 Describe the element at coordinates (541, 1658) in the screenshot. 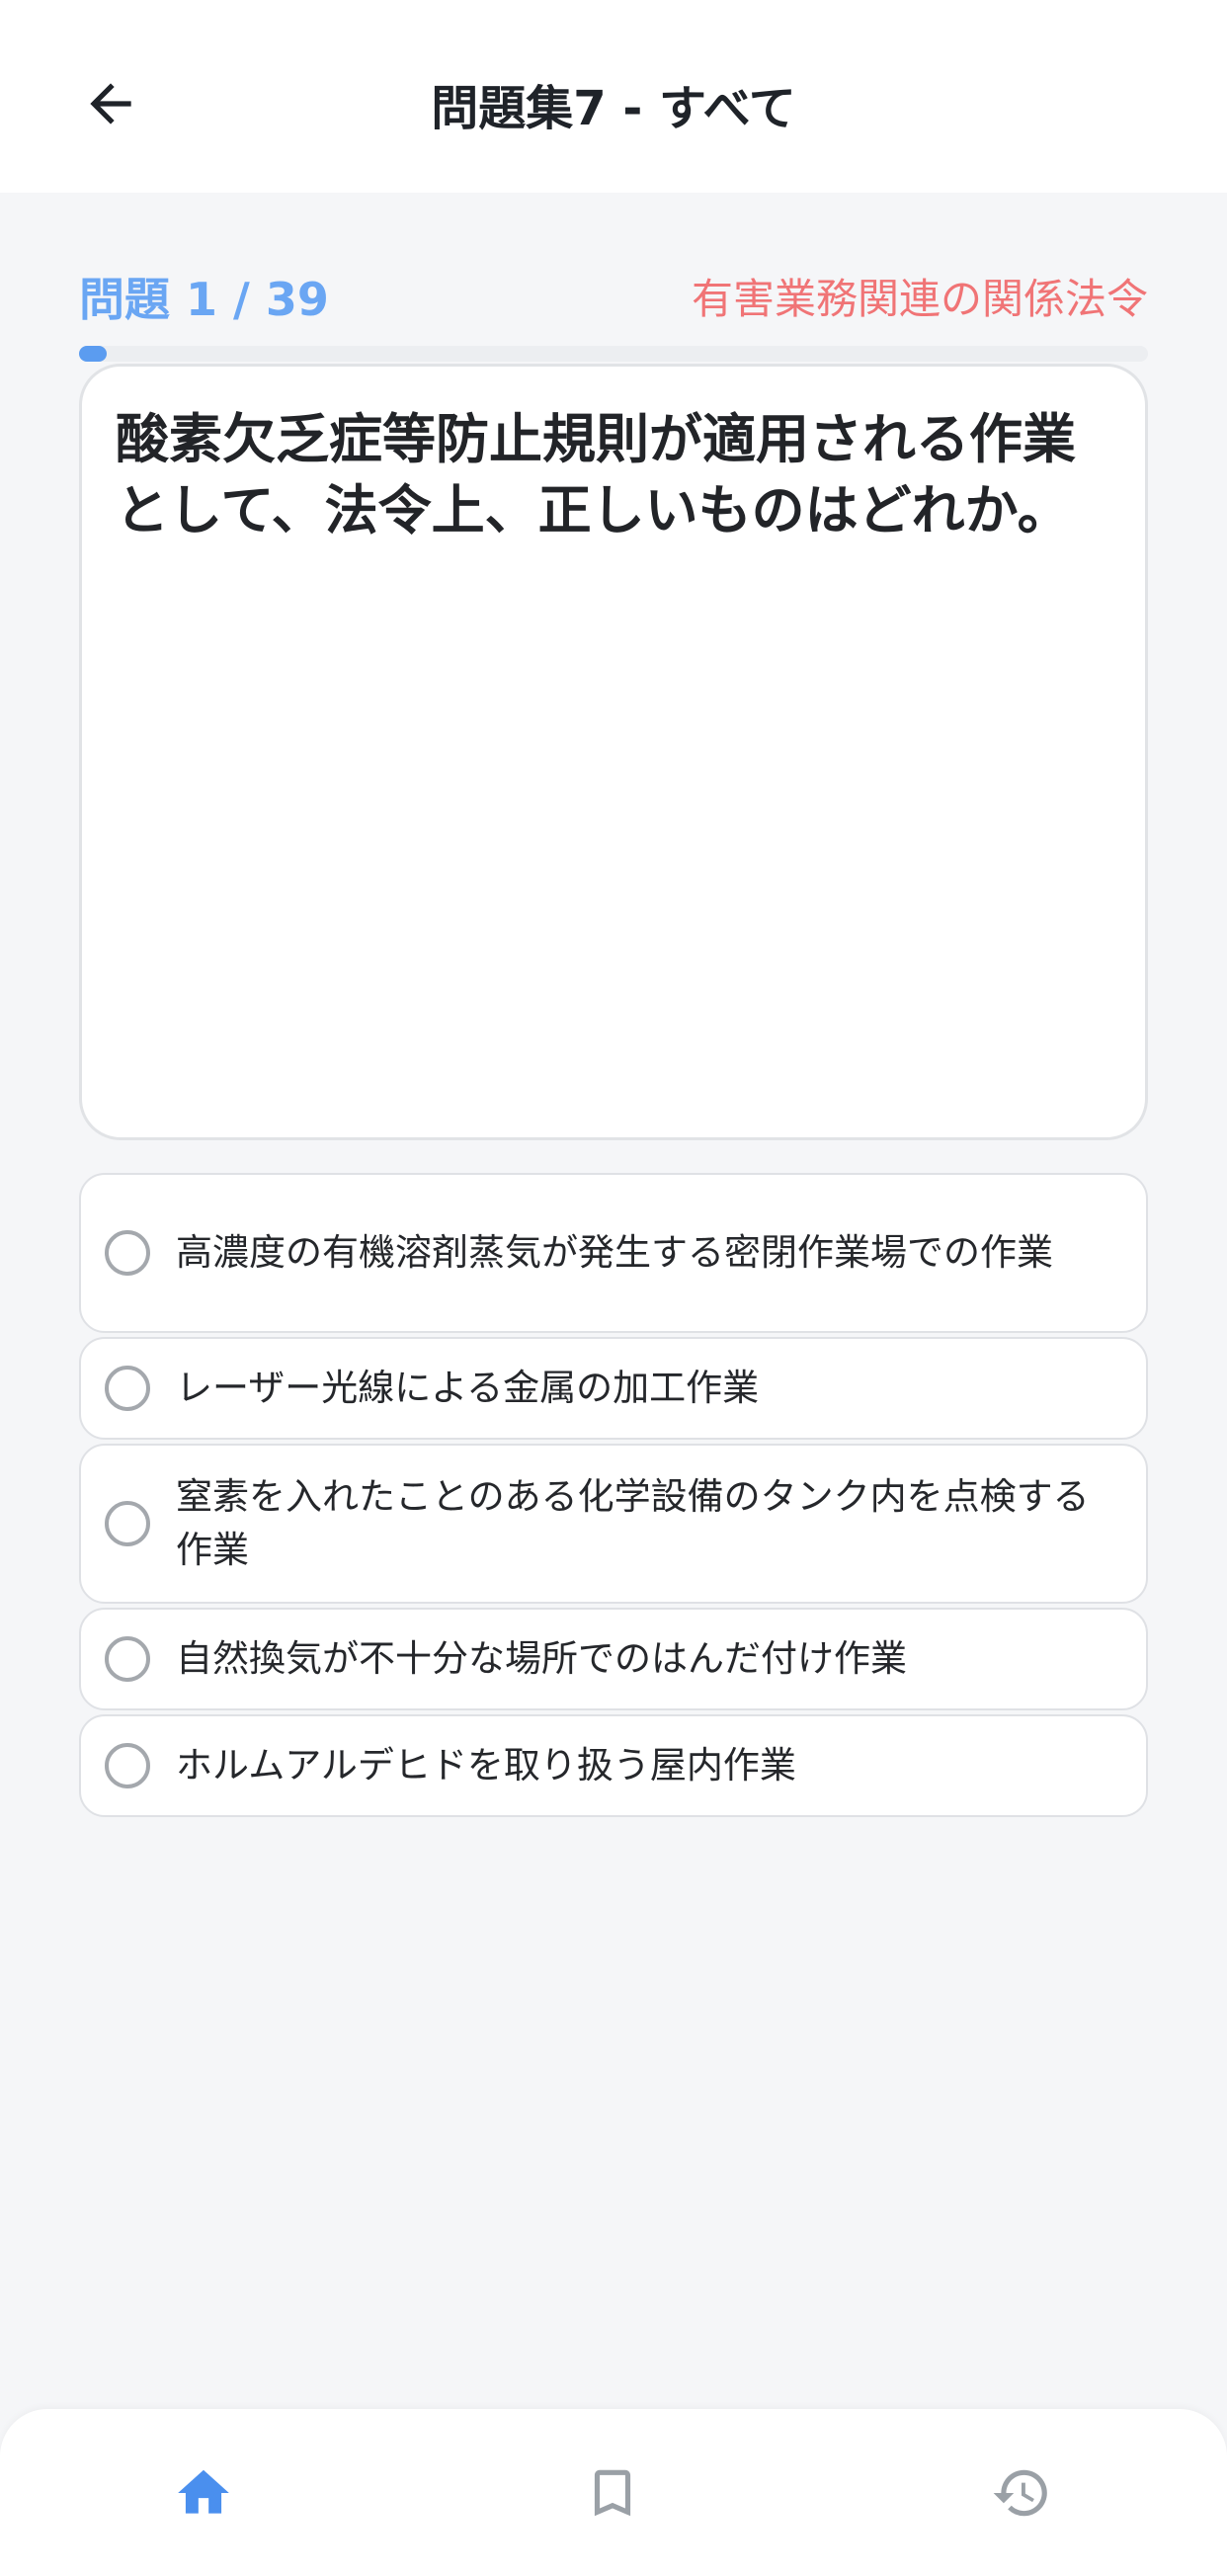

I see `answer-option-label: 自然換気が不十分な場所でのはんだ付け作業` at that location.